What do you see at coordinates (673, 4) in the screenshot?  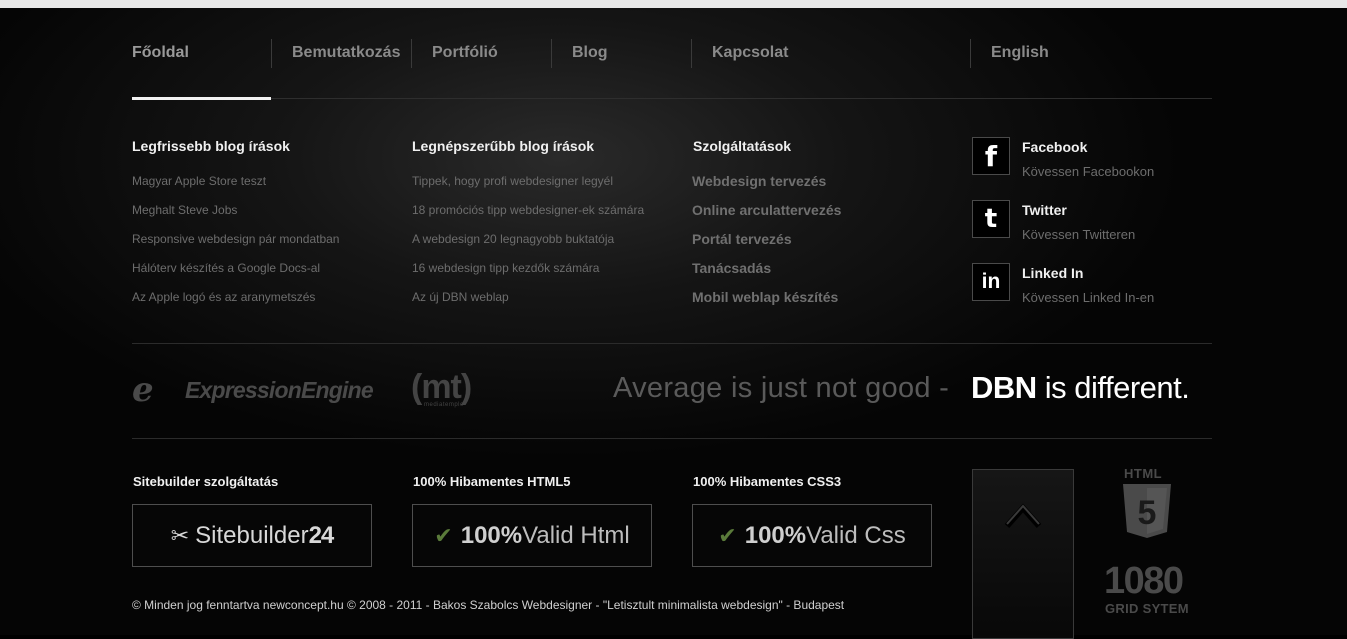 I see `browser-top-strip` at bounding box center [673, 4].